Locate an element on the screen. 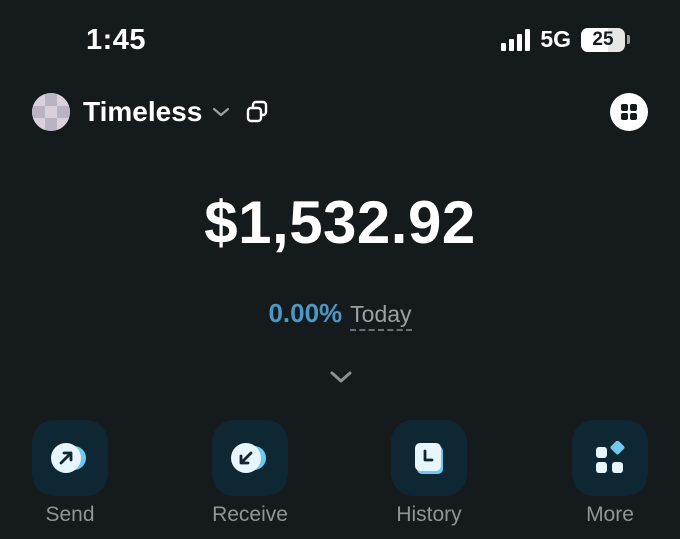 The width and height of the screenshot is (680, 539). send-label: Send is located at coordinates (70, 514).